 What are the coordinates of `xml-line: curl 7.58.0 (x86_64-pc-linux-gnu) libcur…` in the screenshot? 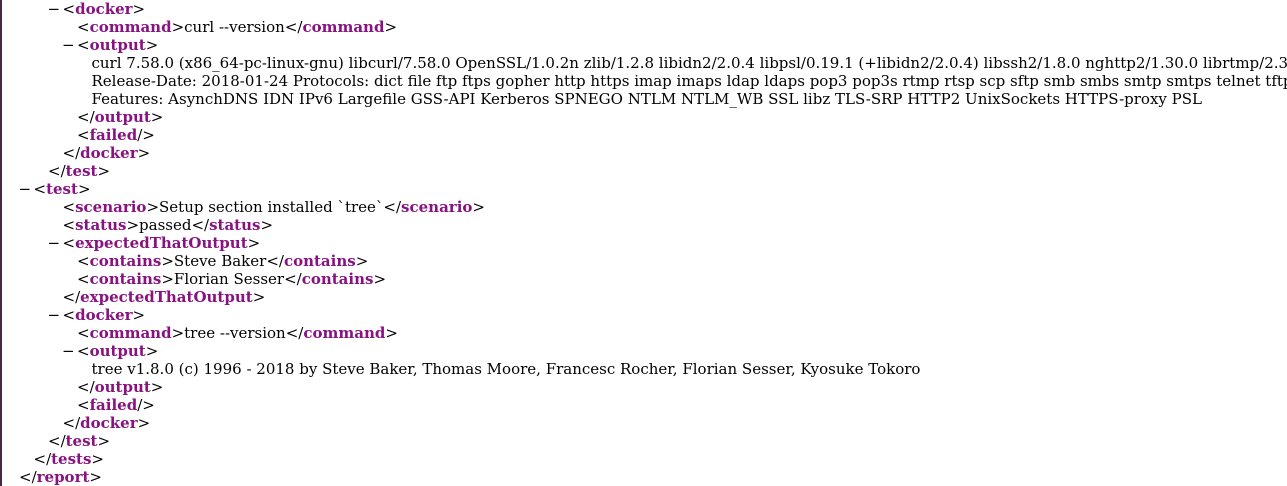 It's located at (689, 63).